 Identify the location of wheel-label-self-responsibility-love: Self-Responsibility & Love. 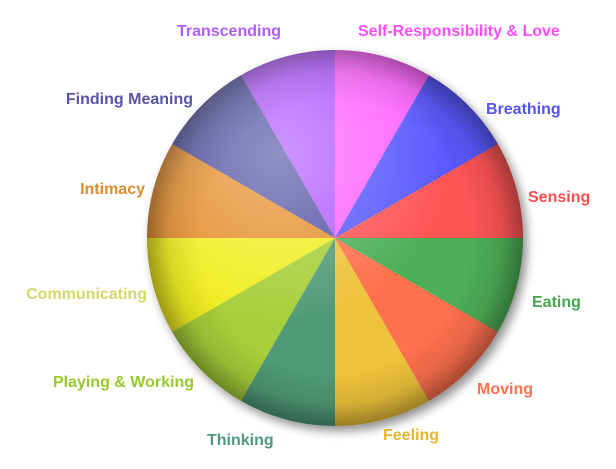
(459, 31).